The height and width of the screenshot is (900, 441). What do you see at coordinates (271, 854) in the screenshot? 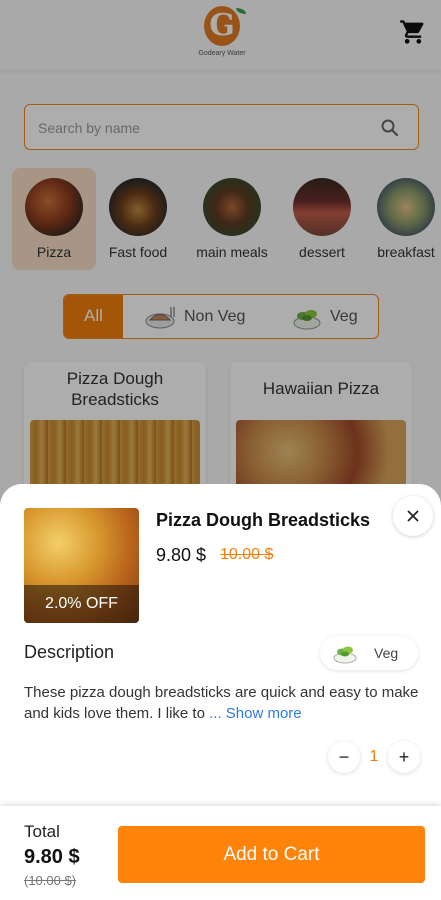
I see `add-to-cart-button: Add to Cart` at bounding box center [271, 854].